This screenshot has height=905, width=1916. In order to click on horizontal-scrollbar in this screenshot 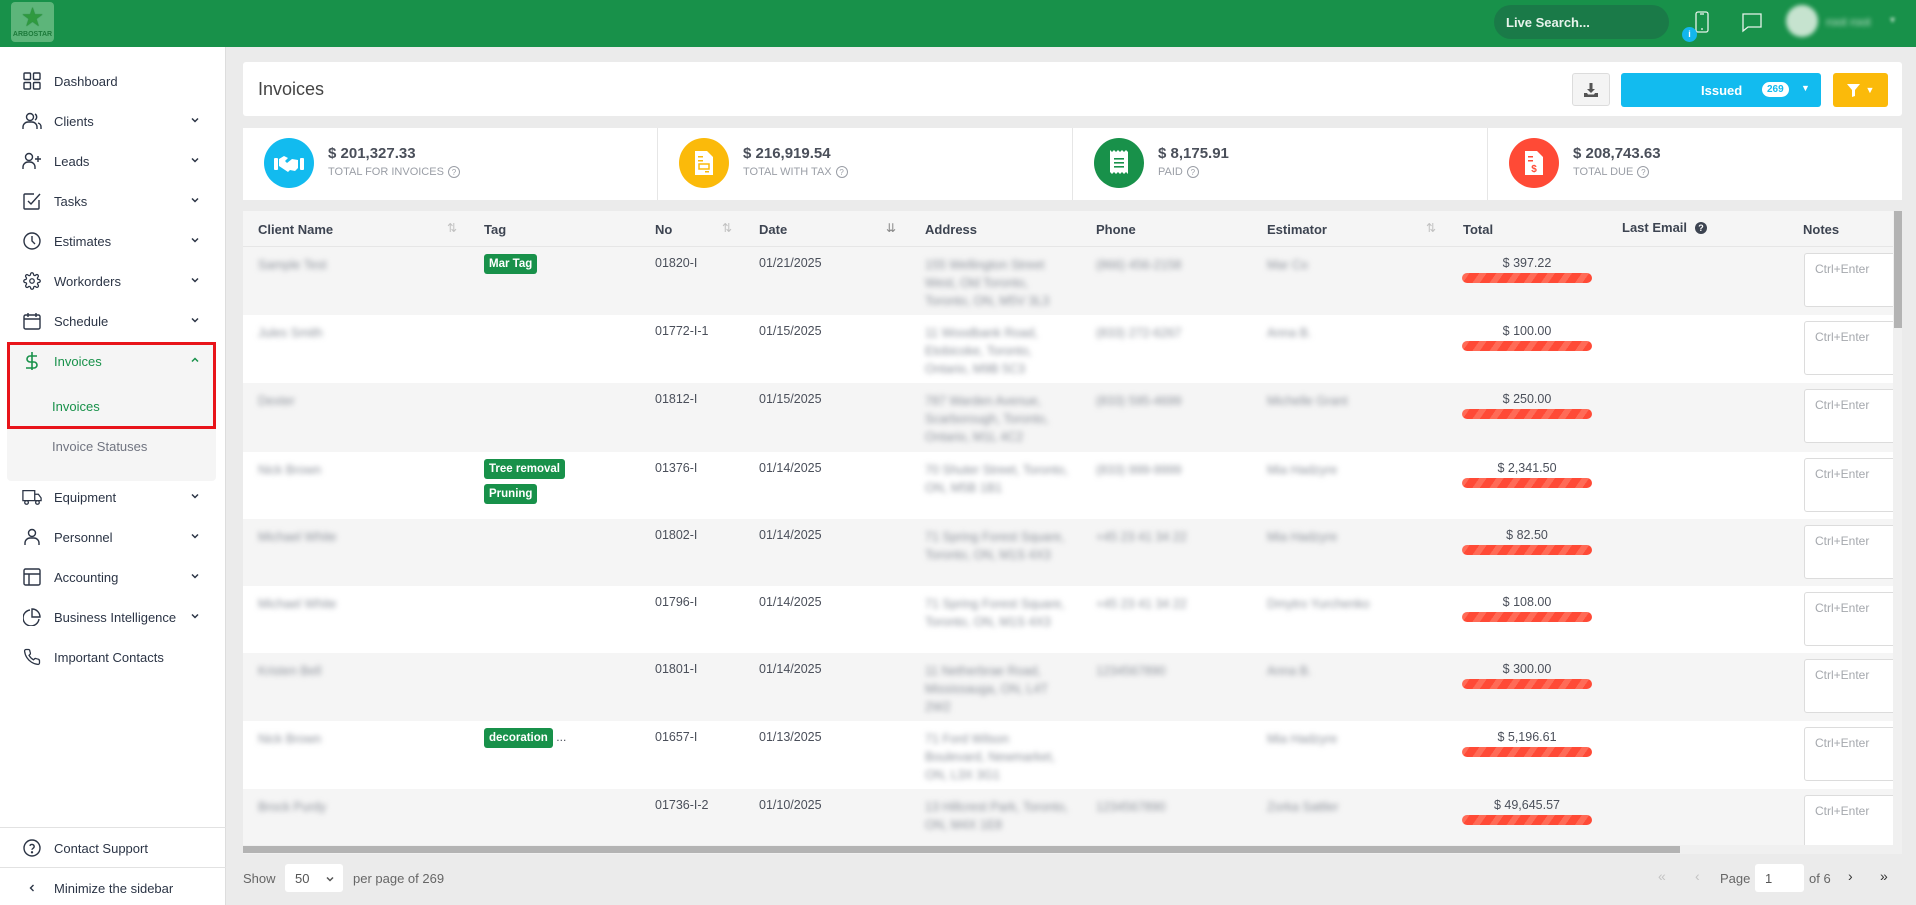, I will do `click(1068, 849)`.